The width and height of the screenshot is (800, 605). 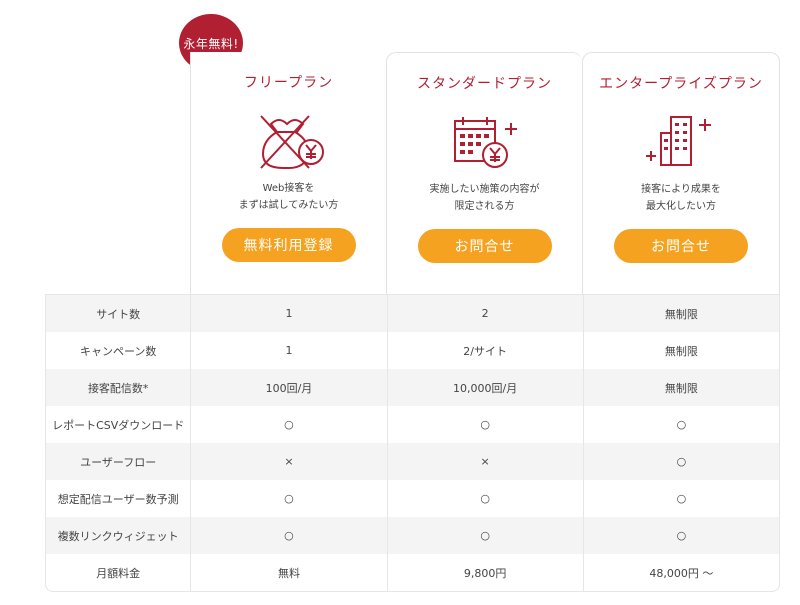 I want to click on table-row: 複数リンクウィジェット ○ ○ ○, so click(x=412, y=535).